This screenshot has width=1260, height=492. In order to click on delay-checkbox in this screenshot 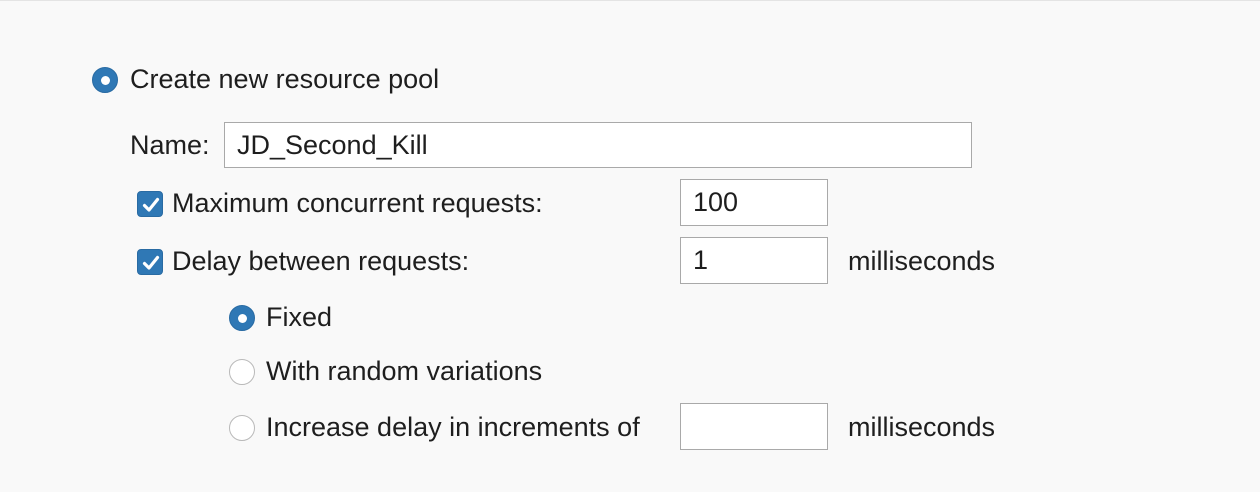, I will do `click(150, 262)`.